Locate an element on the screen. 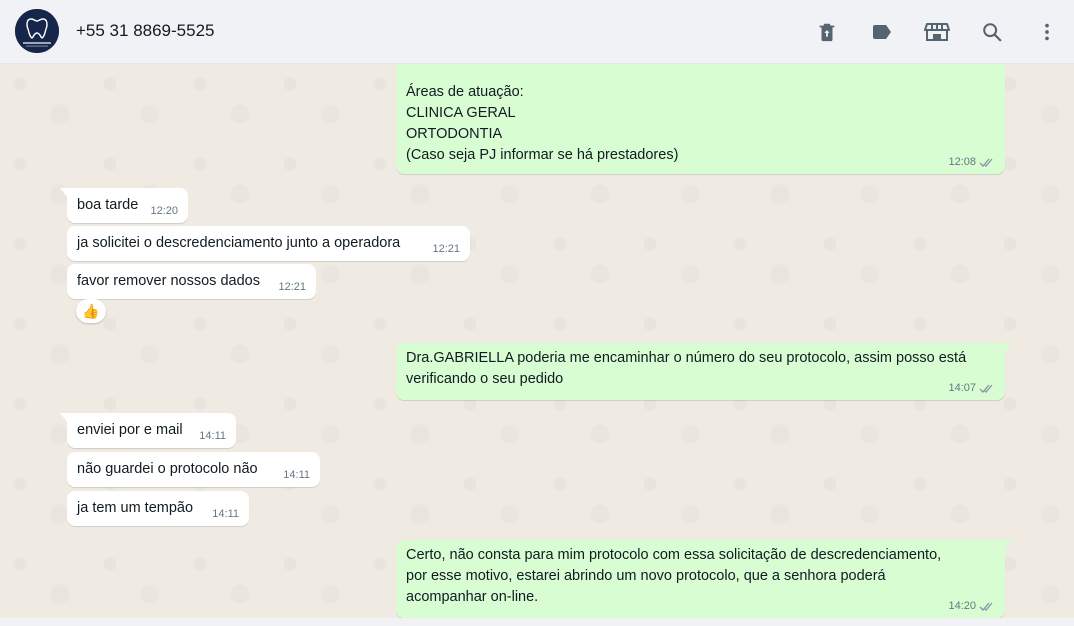  catalog-button is located at coordinates (937, 32).